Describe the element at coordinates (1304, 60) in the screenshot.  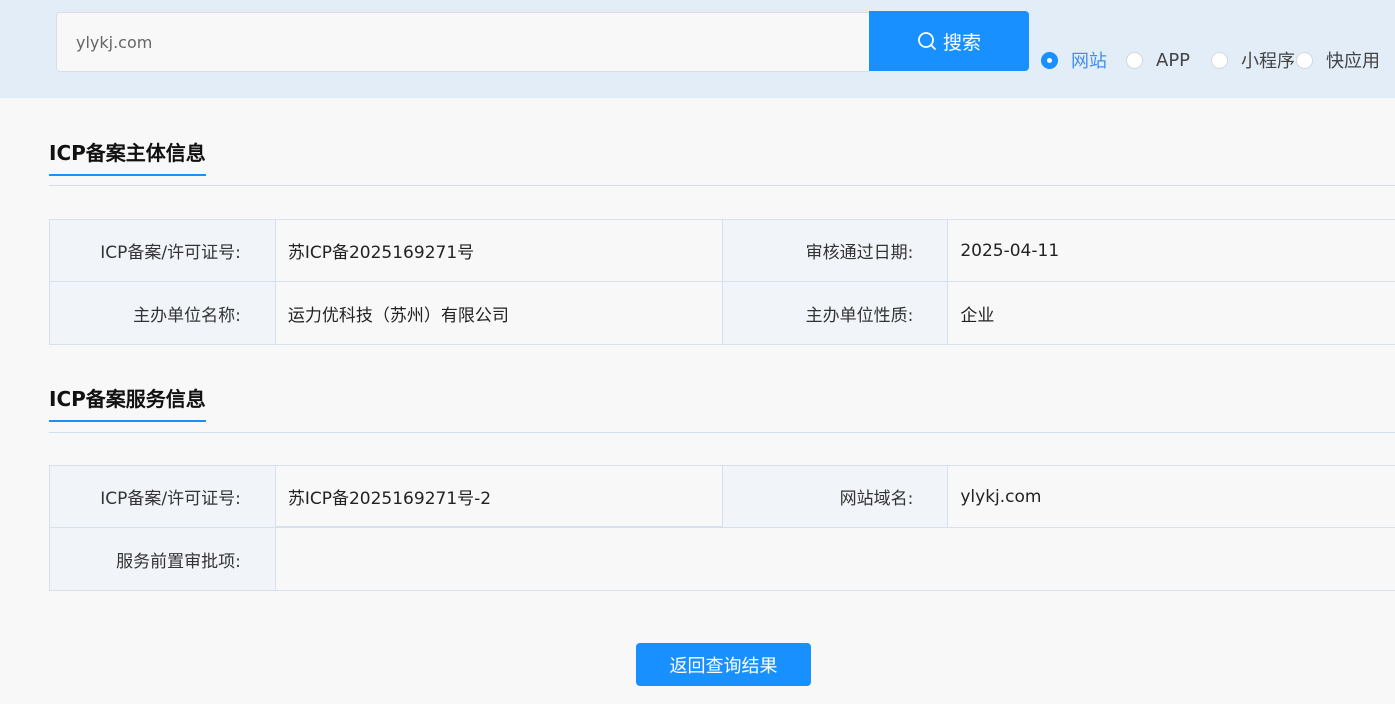
I see `radio-quickapp-circle` at that location.